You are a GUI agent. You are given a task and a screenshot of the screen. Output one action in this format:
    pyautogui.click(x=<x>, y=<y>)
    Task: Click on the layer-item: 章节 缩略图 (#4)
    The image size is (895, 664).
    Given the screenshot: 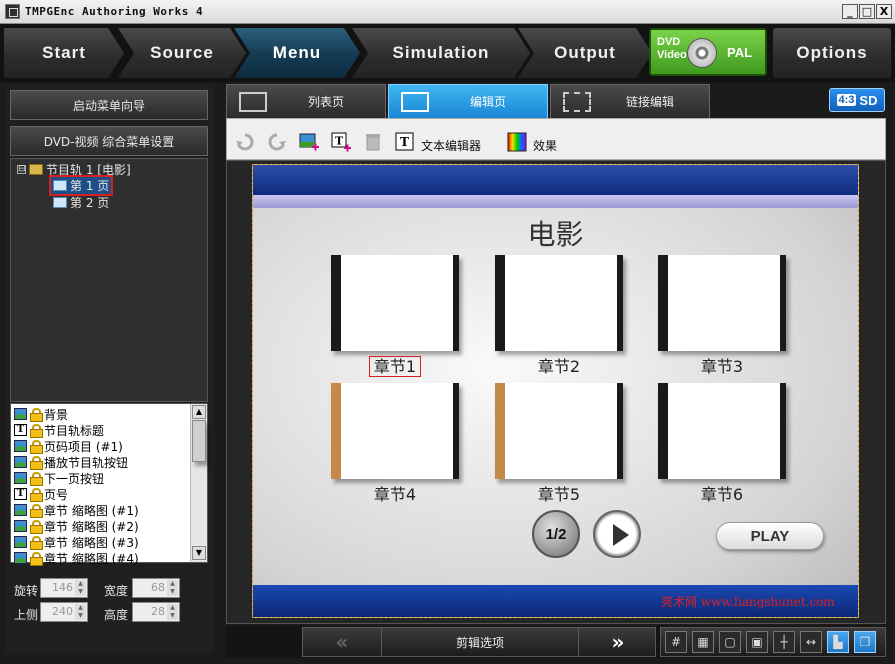 What is the action you would take?
    pyautogui.click(x=76, y=558)
    